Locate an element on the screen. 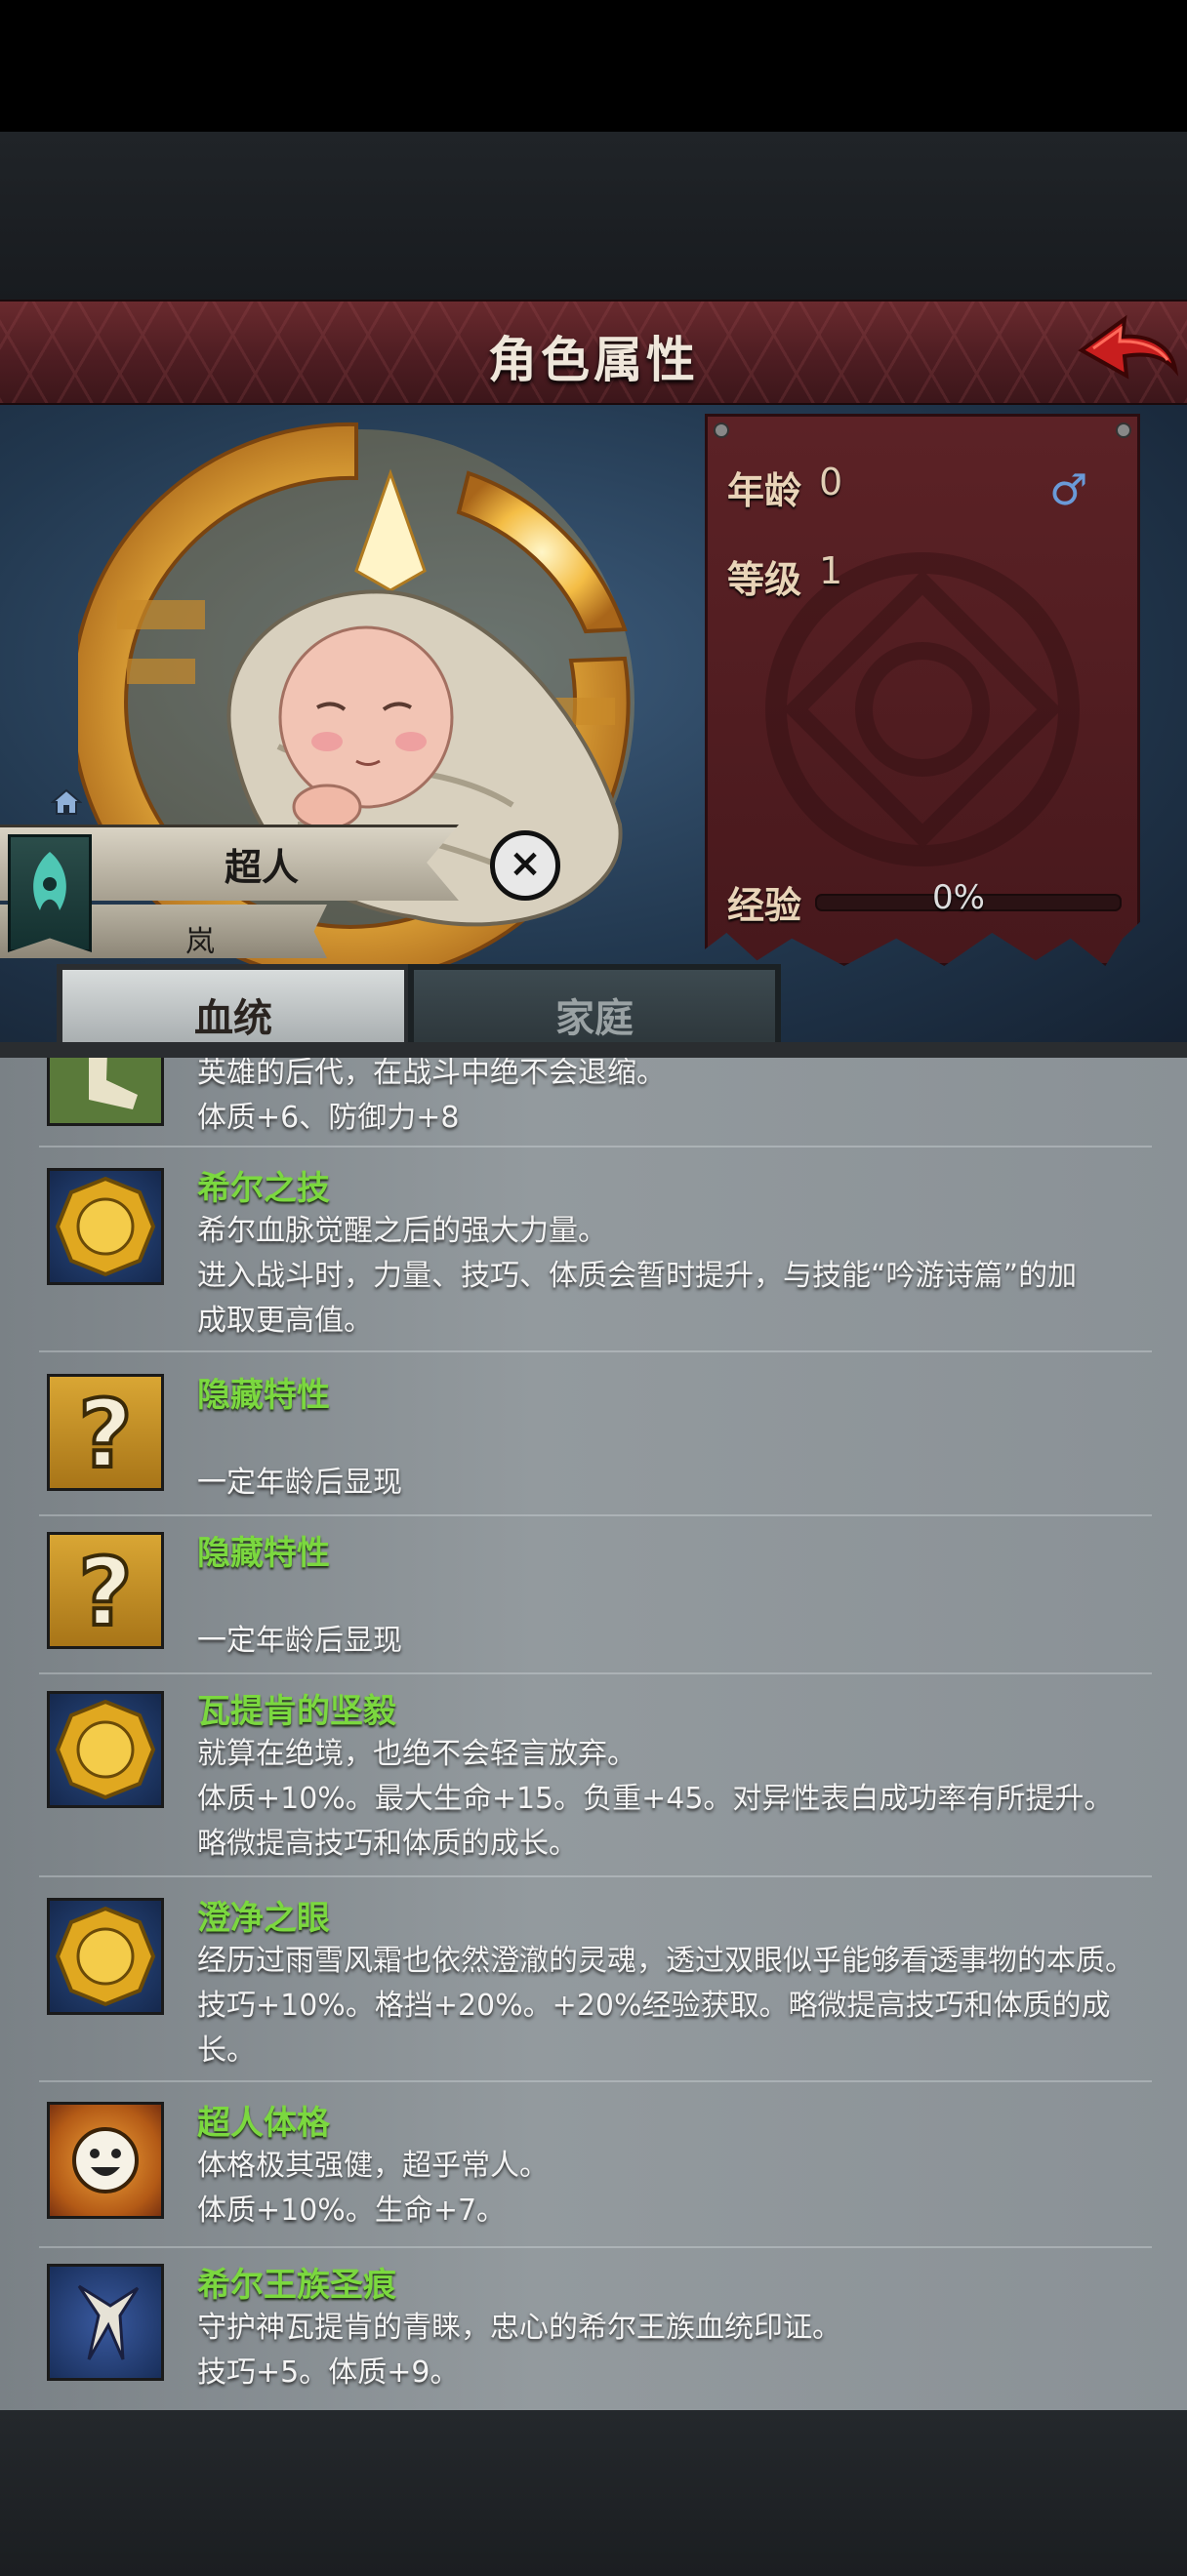  trait-name: 希尔之技 is located at coordinates (263, 1188).